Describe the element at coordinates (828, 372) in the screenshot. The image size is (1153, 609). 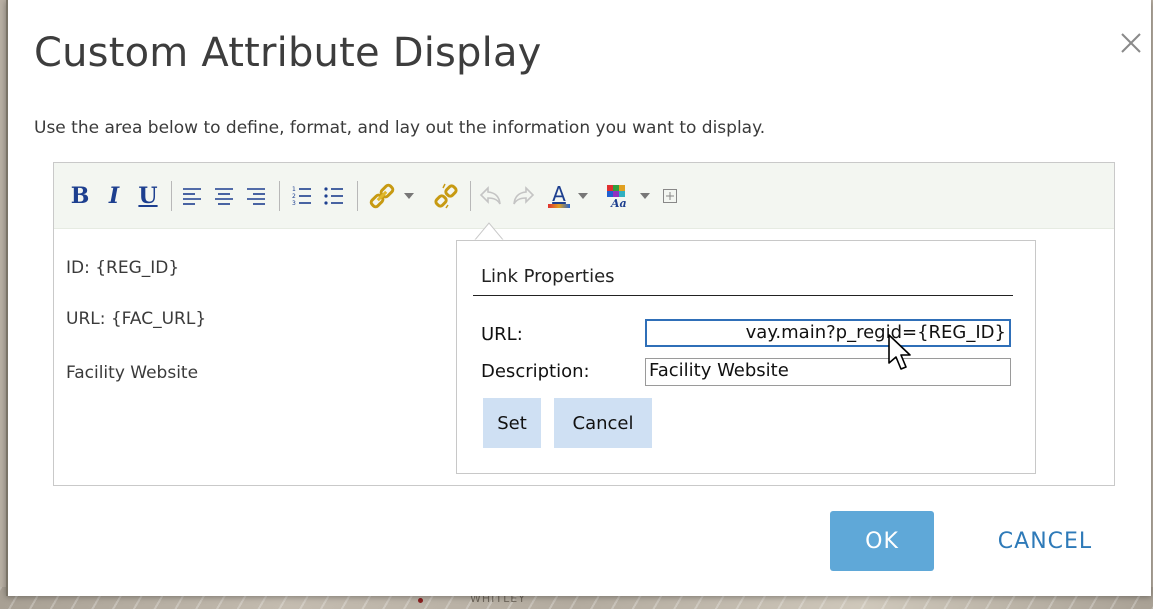
I see `description-input: Facility Website` at that location.